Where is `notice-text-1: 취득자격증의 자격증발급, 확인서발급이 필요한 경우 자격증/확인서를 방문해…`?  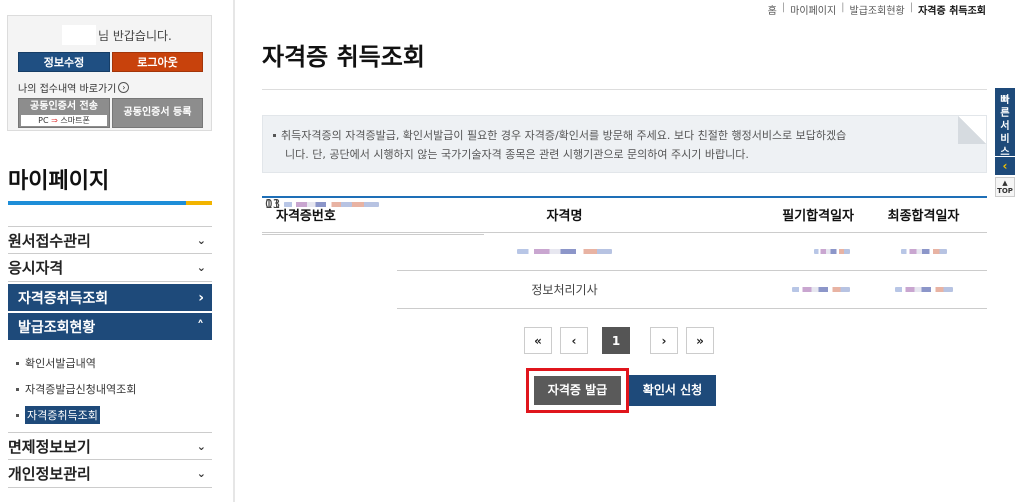 notice-text-1: 취득자격증의 자격증발급, 확인서발급이 필요한 경우 자격증/확인서를 방문해… is located at coordinates (564, 135).